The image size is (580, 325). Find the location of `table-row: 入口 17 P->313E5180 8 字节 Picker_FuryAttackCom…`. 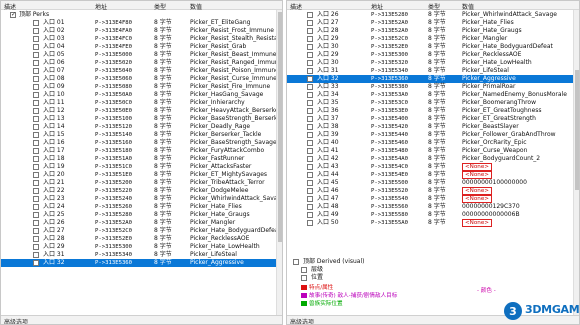

table-row: 入口 17 P->313E5180 8 字节 Picker_FuryAttackCom… is located at coordinates (138, 151).